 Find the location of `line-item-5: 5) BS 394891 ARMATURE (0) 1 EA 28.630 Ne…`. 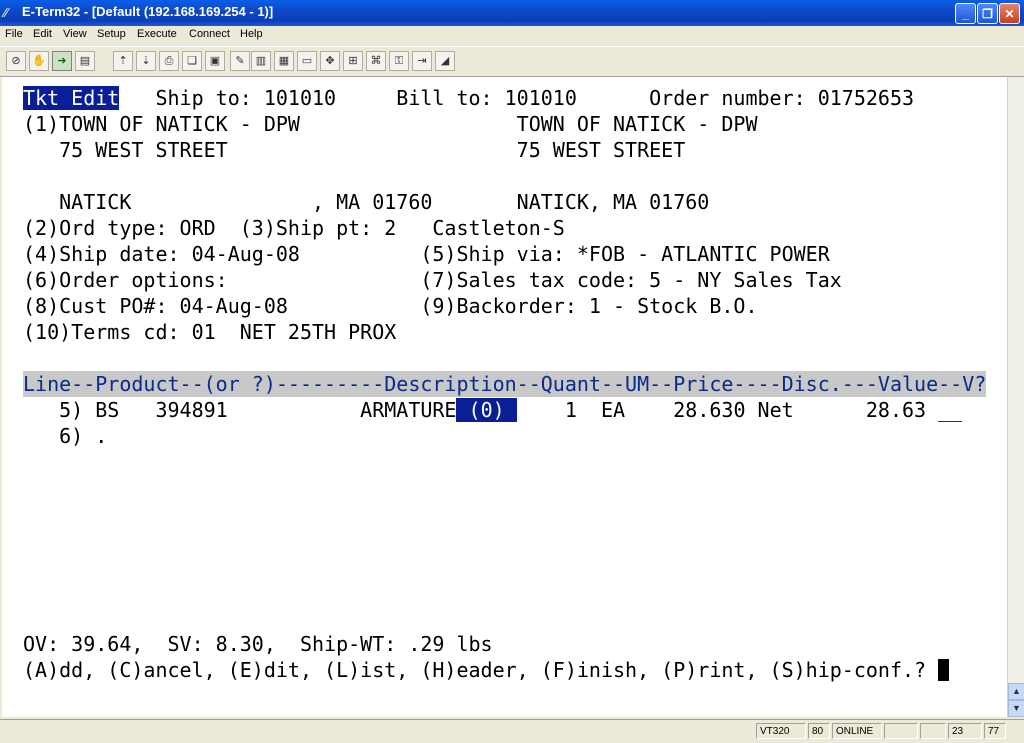

line-item-5: 5) BS 394891 ARMATURE (0) 1 EA 28.630 Ne… is located at coordinates (492, 410).